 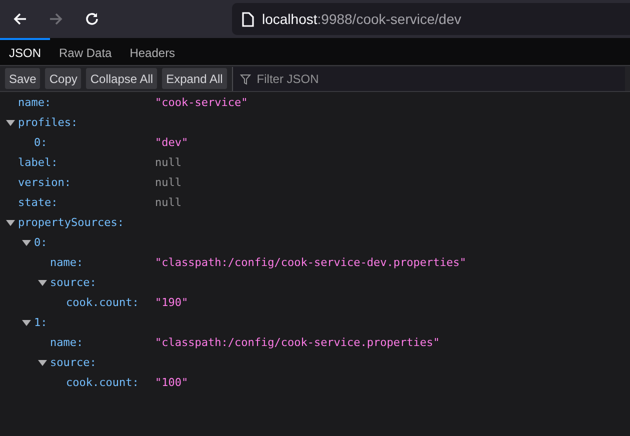 I want to click on reload-icon, so click(x=92, y=19).